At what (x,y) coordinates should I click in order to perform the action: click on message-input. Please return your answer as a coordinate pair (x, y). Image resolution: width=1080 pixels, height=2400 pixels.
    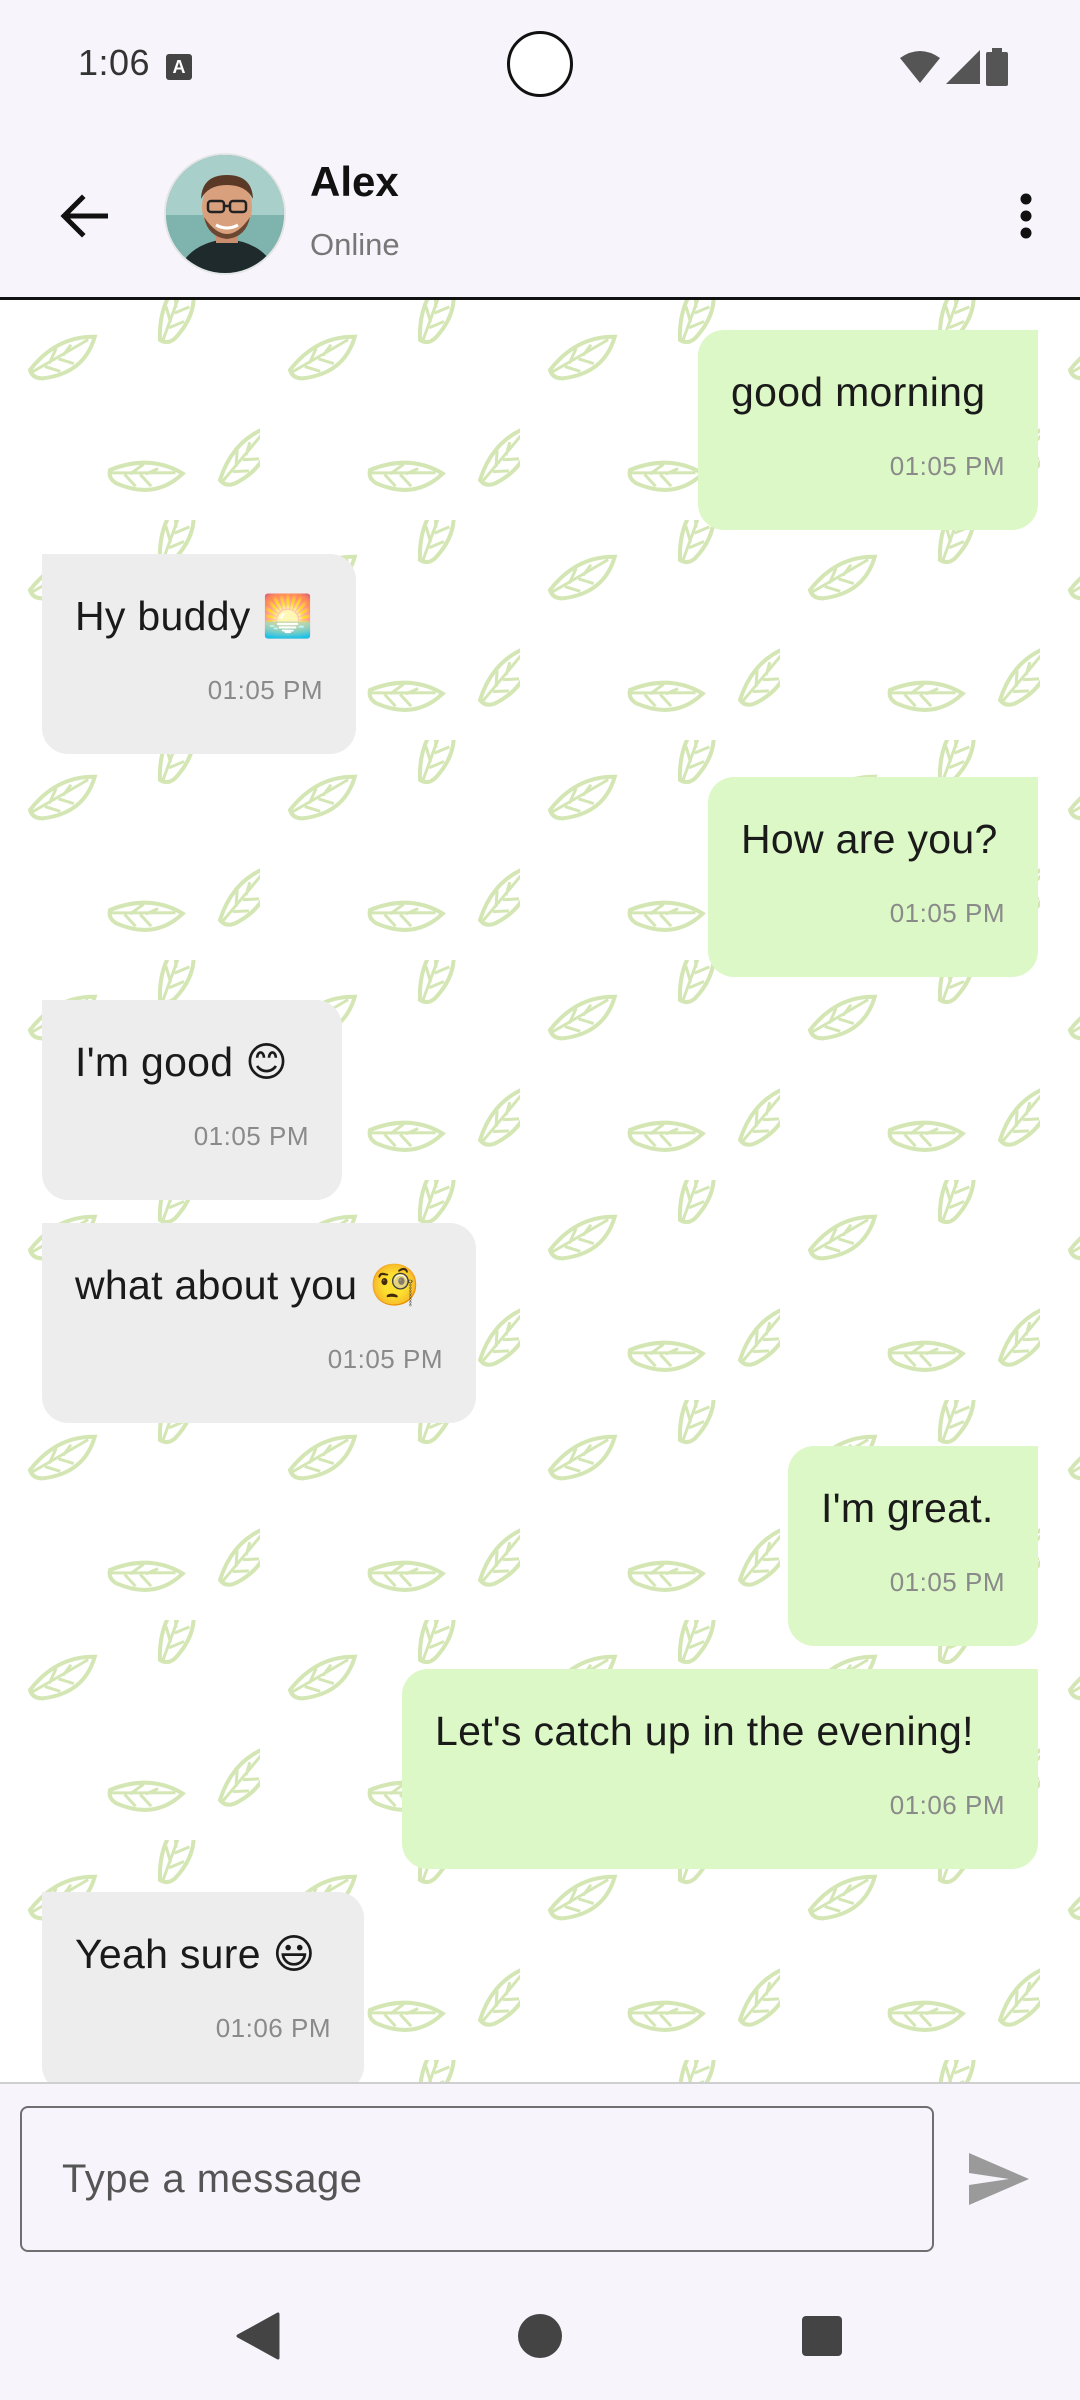
    Looking at the image, I should click on (477, 2179).